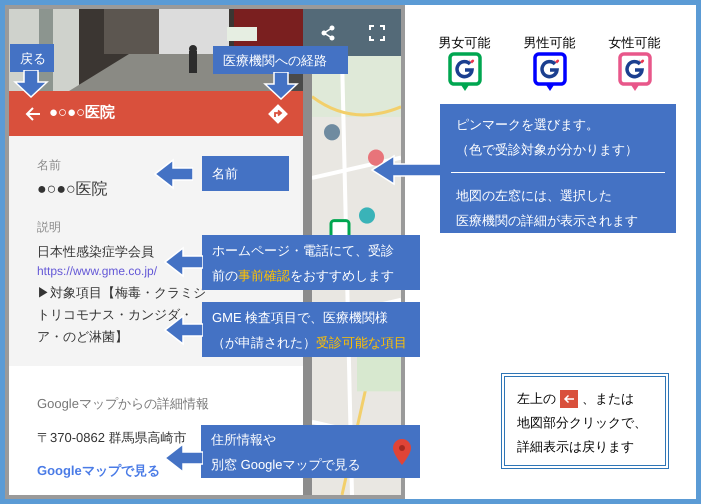 This screenshot has width=701, height=504. I want to click on field-label: 説明, so click(49, 227).